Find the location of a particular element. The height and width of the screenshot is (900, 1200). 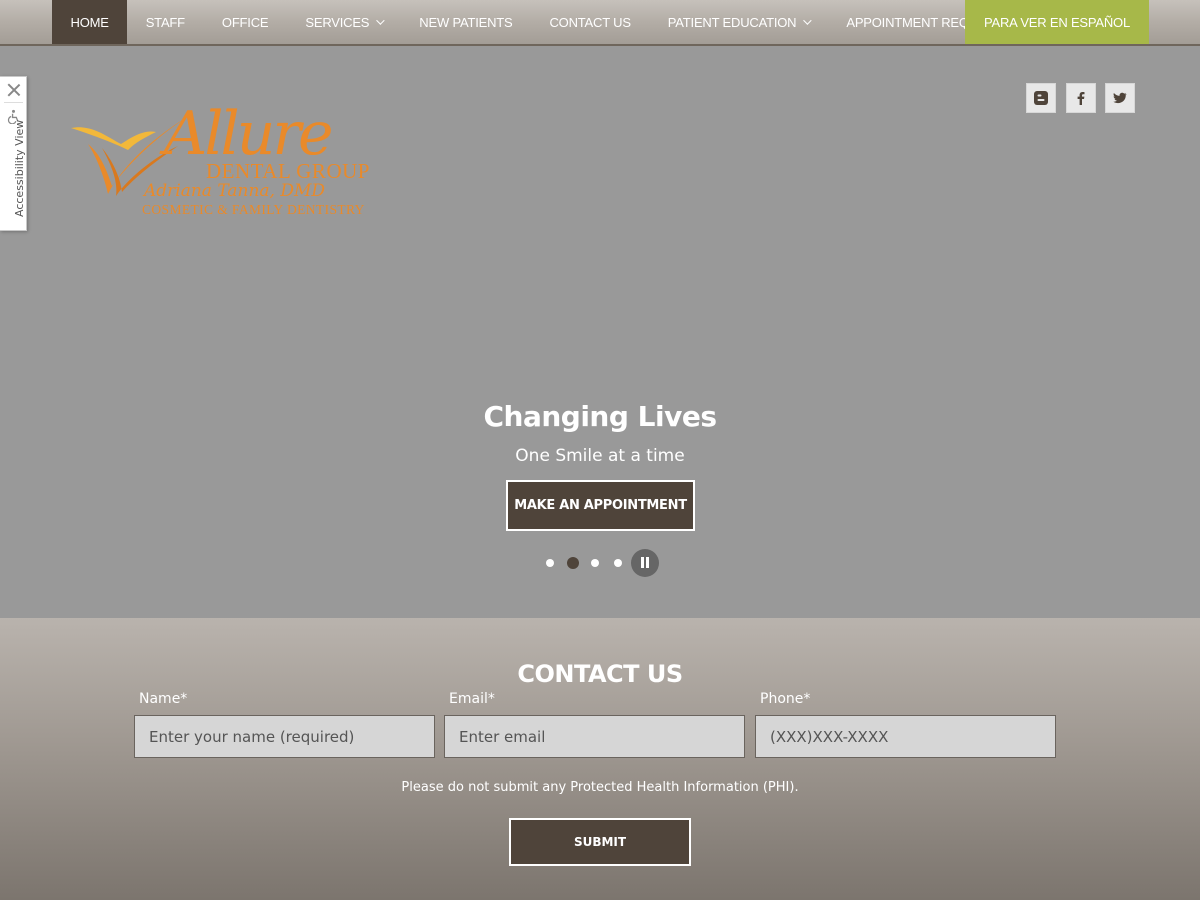

nav-item-patient-education: PATIENT EDUCATION is located at coordinates (738, 22).